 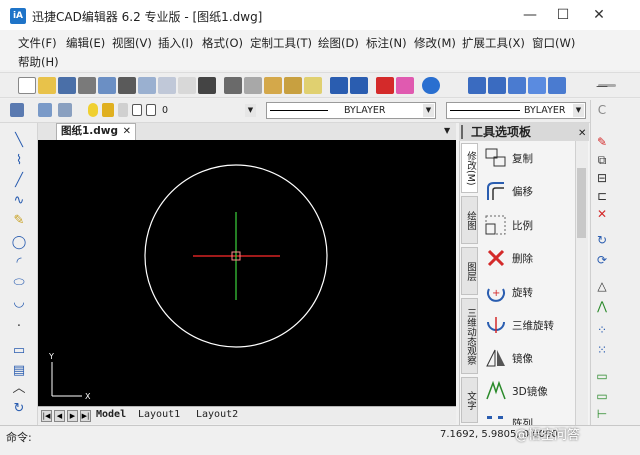 What do you see at coordinates (581, 203) in the screenshot?
I see `palette-scroll-thumb` at bounding box center [581, 203].